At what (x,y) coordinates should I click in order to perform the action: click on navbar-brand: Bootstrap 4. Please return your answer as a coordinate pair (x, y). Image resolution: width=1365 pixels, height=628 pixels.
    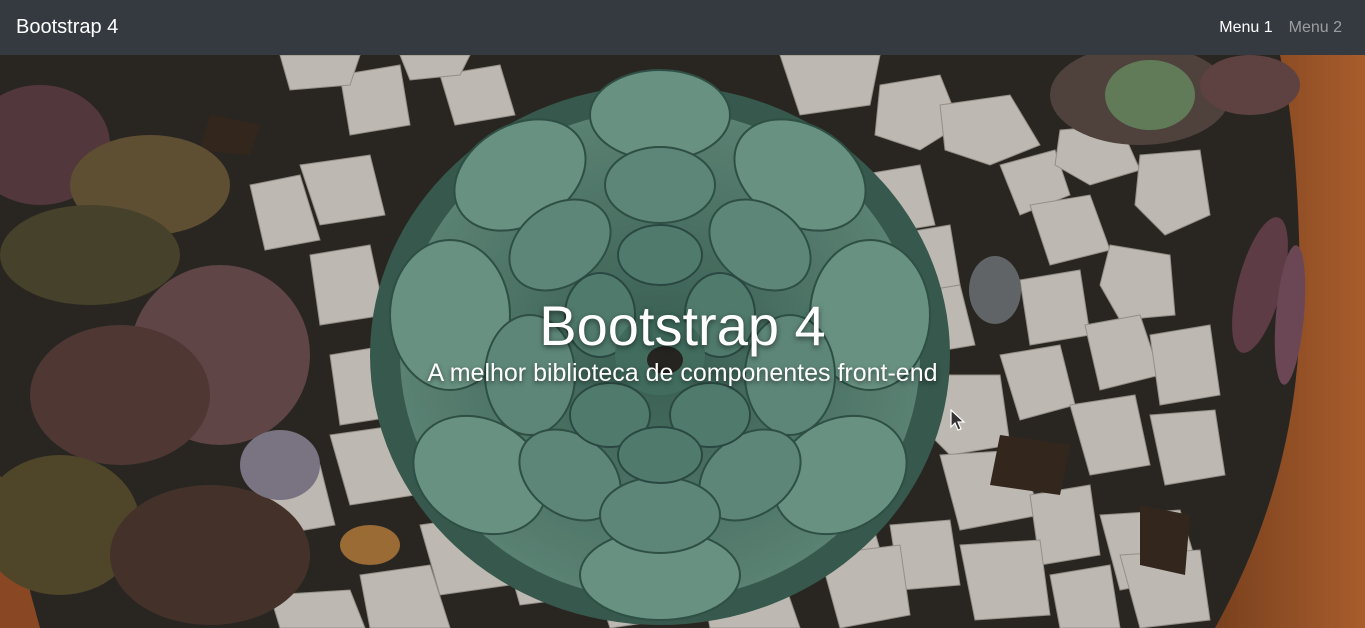
    Looking at the image, I should click on (67, 27).